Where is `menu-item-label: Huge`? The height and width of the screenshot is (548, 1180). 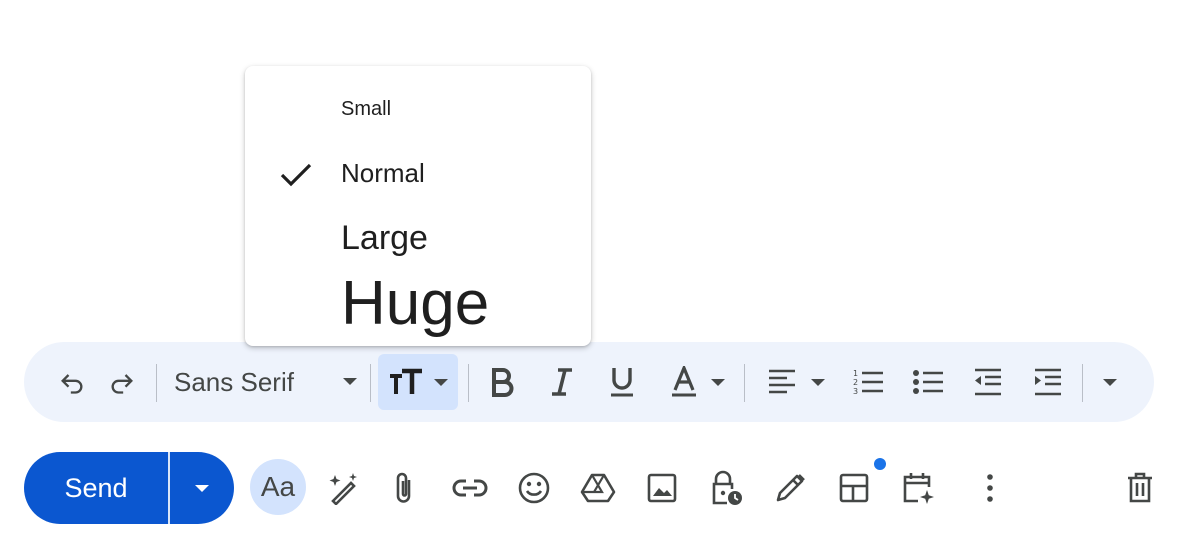 menu-item-label: Huge is located at coordinates (415, 303).